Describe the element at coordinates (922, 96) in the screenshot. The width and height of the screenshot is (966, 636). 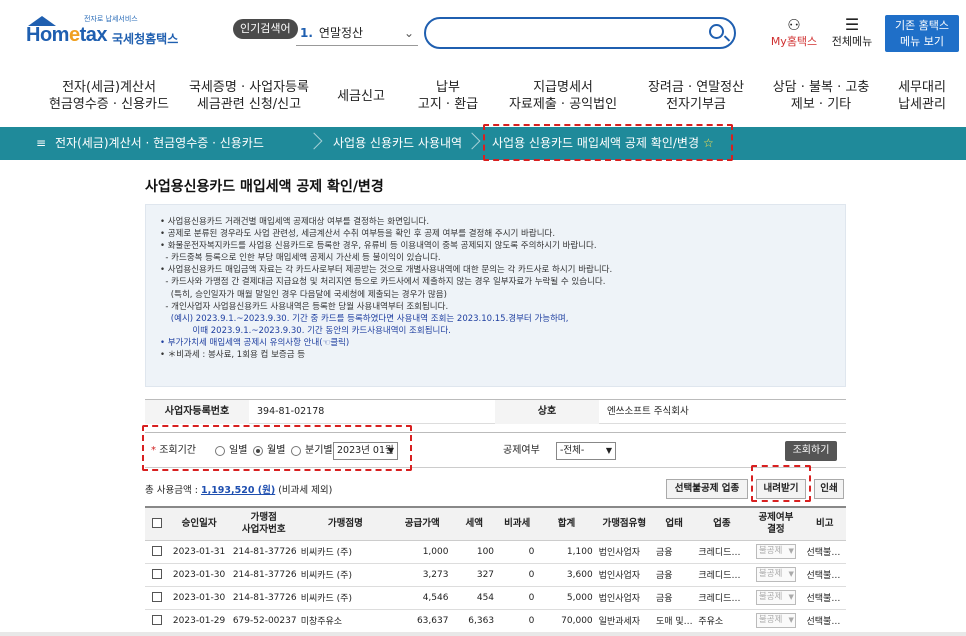
I see `nav-item-agent: 세무대리 납세관리` at that location.